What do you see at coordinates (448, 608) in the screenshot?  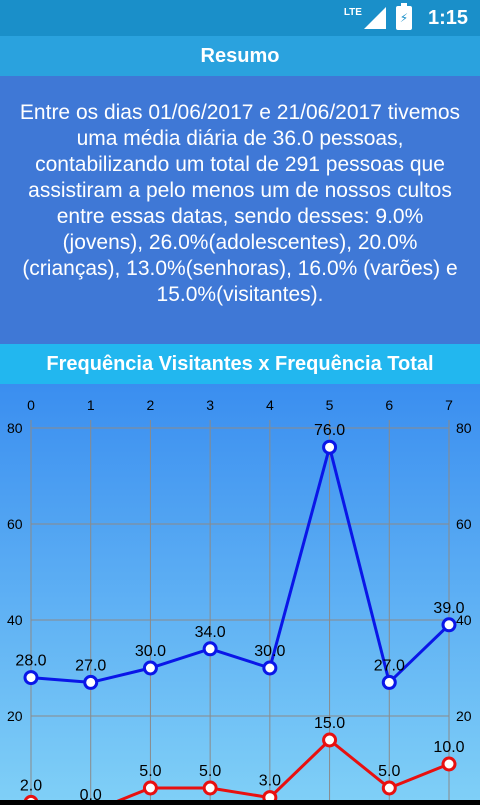 I see `data-label: 39.0` at bounding box center [448, 608].